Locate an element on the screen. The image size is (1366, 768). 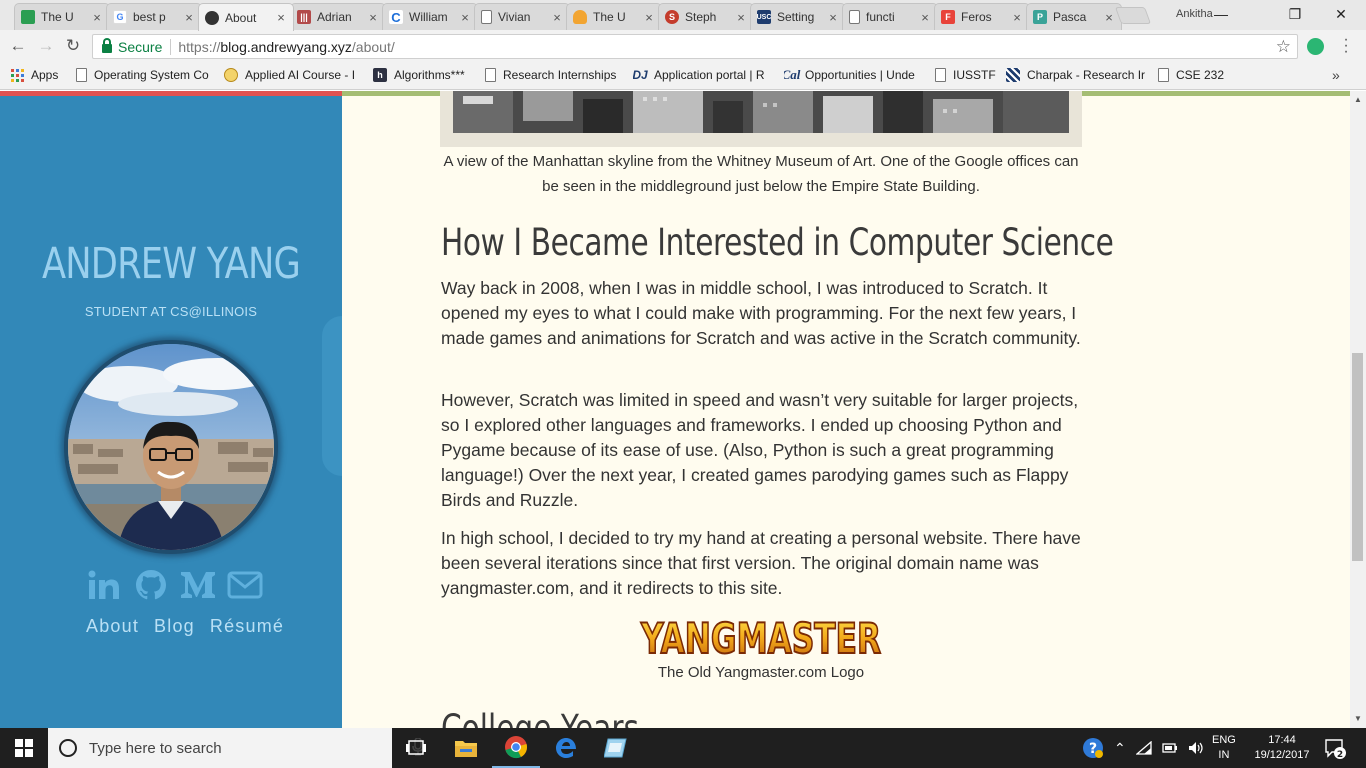
url-prefix: https:// is located at coordinates (199, 46).